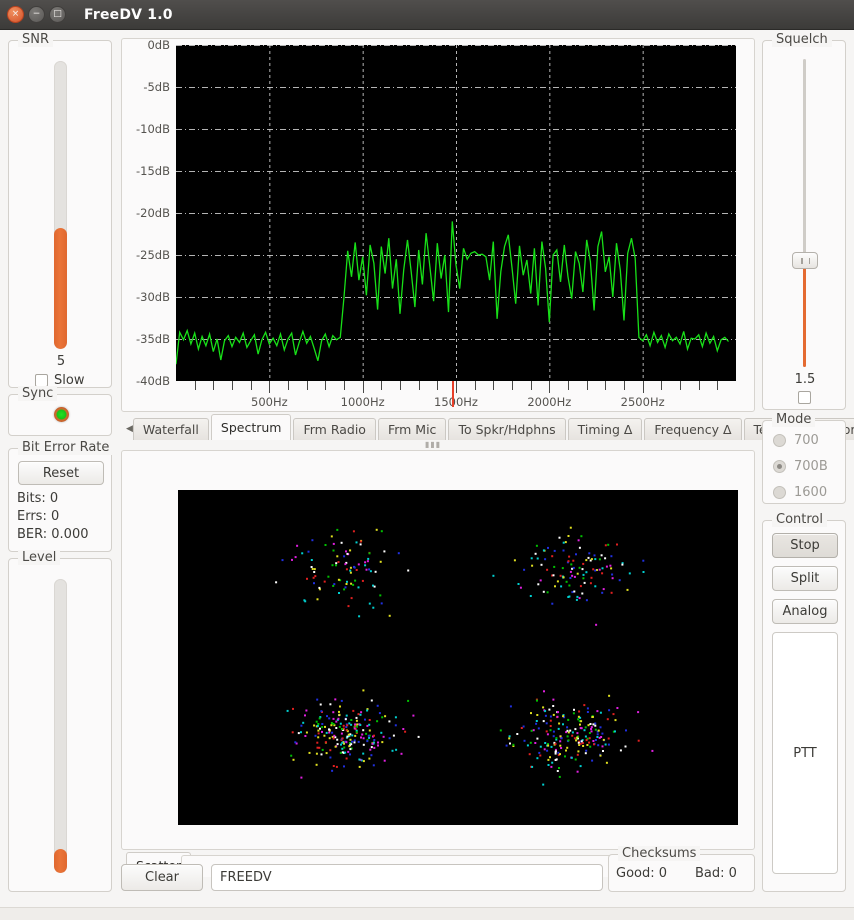  Describe the element at coordinates (153, 381) in the screenshot. I see `spectrum-ytick-label: -40dB` at that location.